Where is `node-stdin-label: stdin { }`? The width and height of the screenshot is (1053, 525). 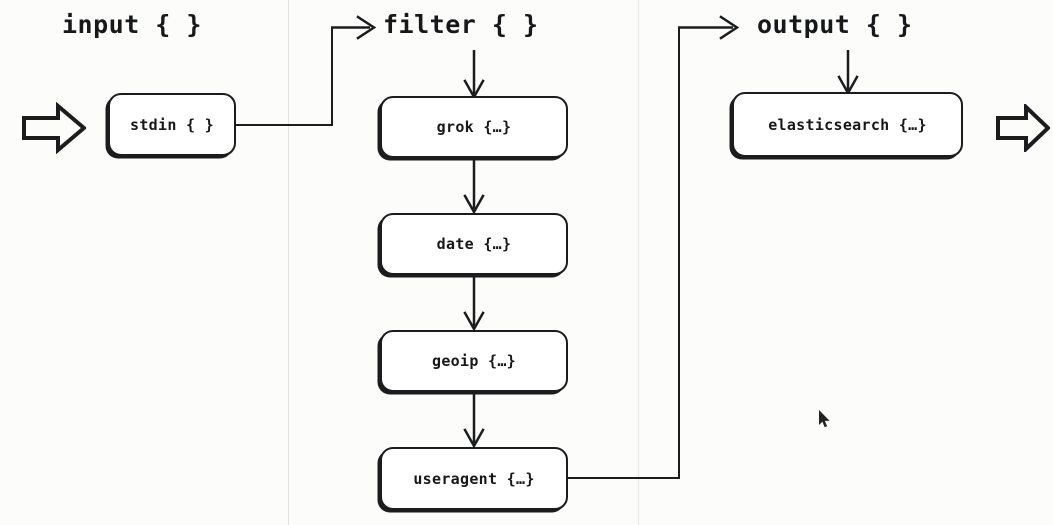 node-stdin-label: stdin { } is located at coordinates (172, 124).